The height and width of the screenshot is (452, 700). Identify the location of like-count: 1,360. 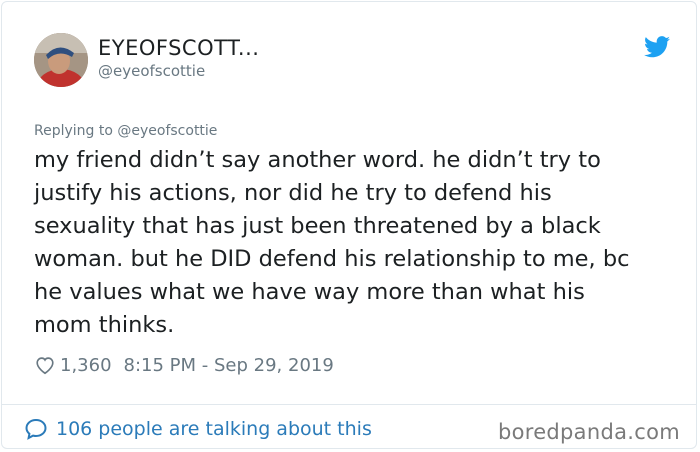
(86, 365).